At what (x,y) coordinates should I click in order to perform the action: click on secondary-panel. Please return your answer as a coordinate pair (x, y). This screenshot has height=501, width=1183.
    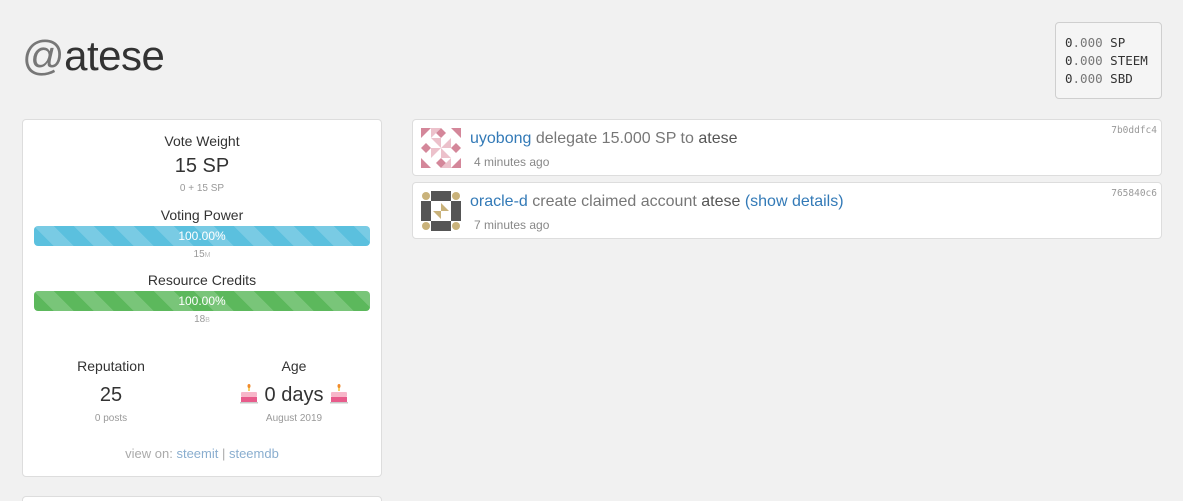
    Looking at the image, I should click on (202, 498).